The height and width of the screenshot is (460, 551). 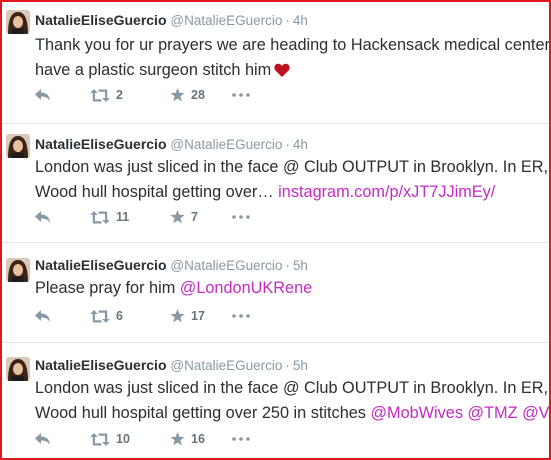 I want to click on tweet-text-span: Please pray for him, so click(x=105, y=288).